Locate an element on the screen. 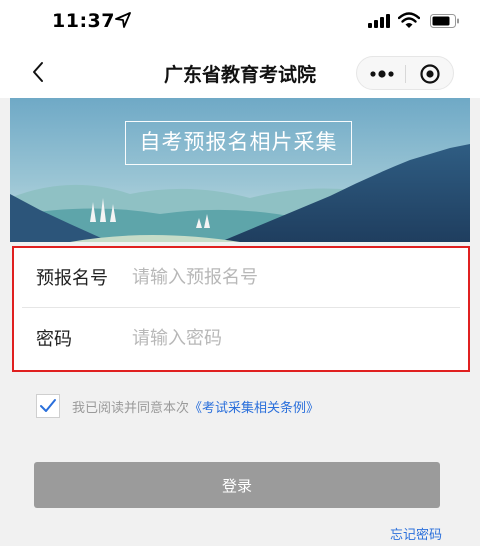  miniprogram-capsule is located at coordinates (405, 73).